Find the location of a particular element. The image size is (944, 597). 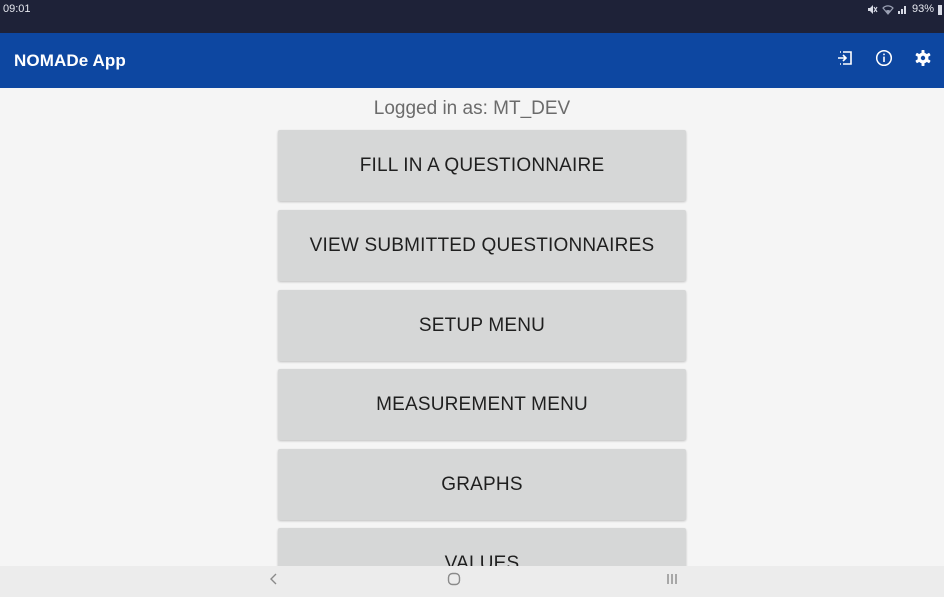

recents-button is located at coordinates (672, 581).